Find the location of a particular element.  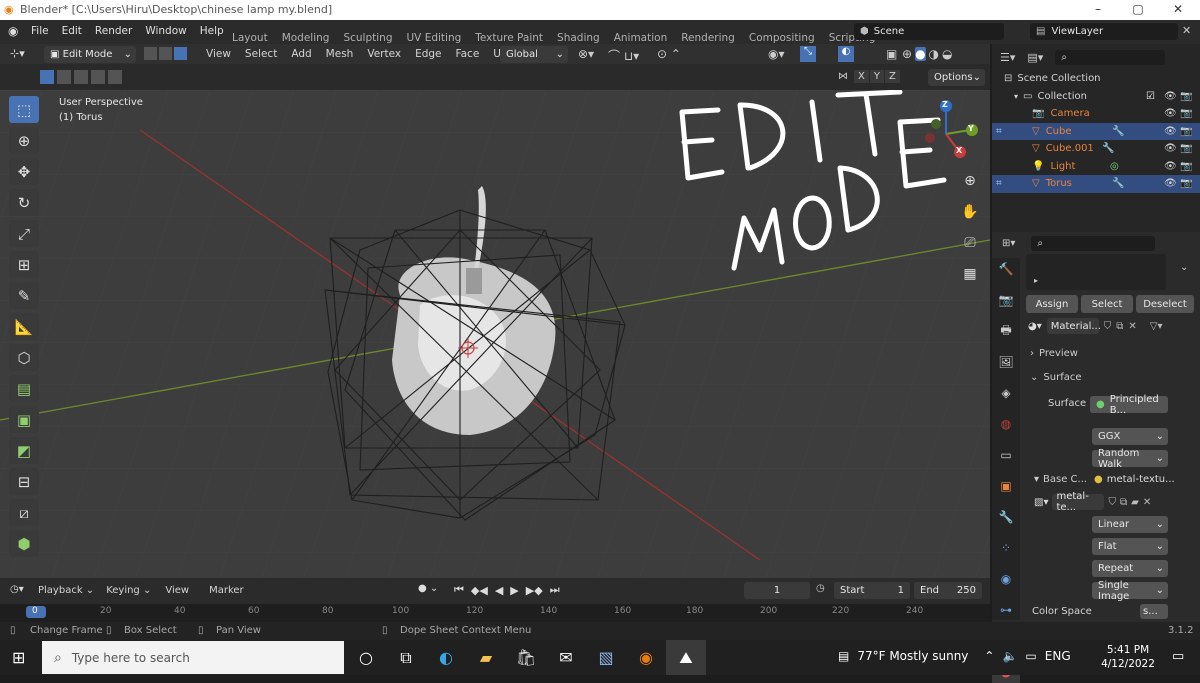

image-icon: ▧▾ is located at coordinates (1041, 502).